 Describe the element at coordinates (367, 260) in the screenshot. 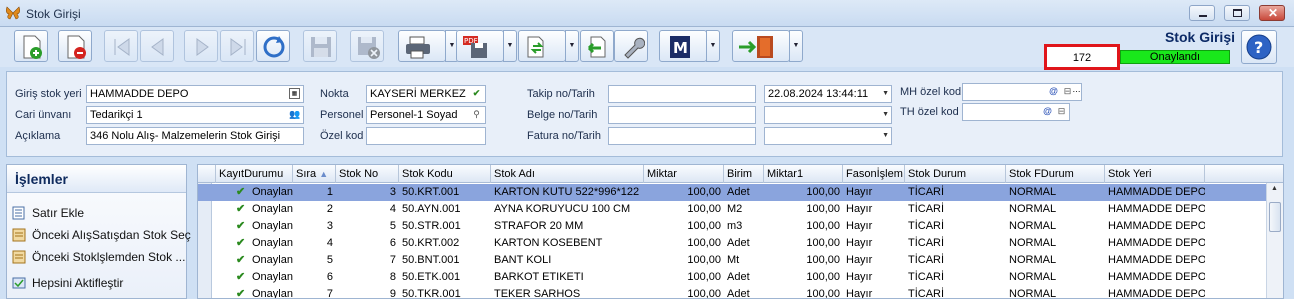

I see `stock-no-cell: 7` at that location.